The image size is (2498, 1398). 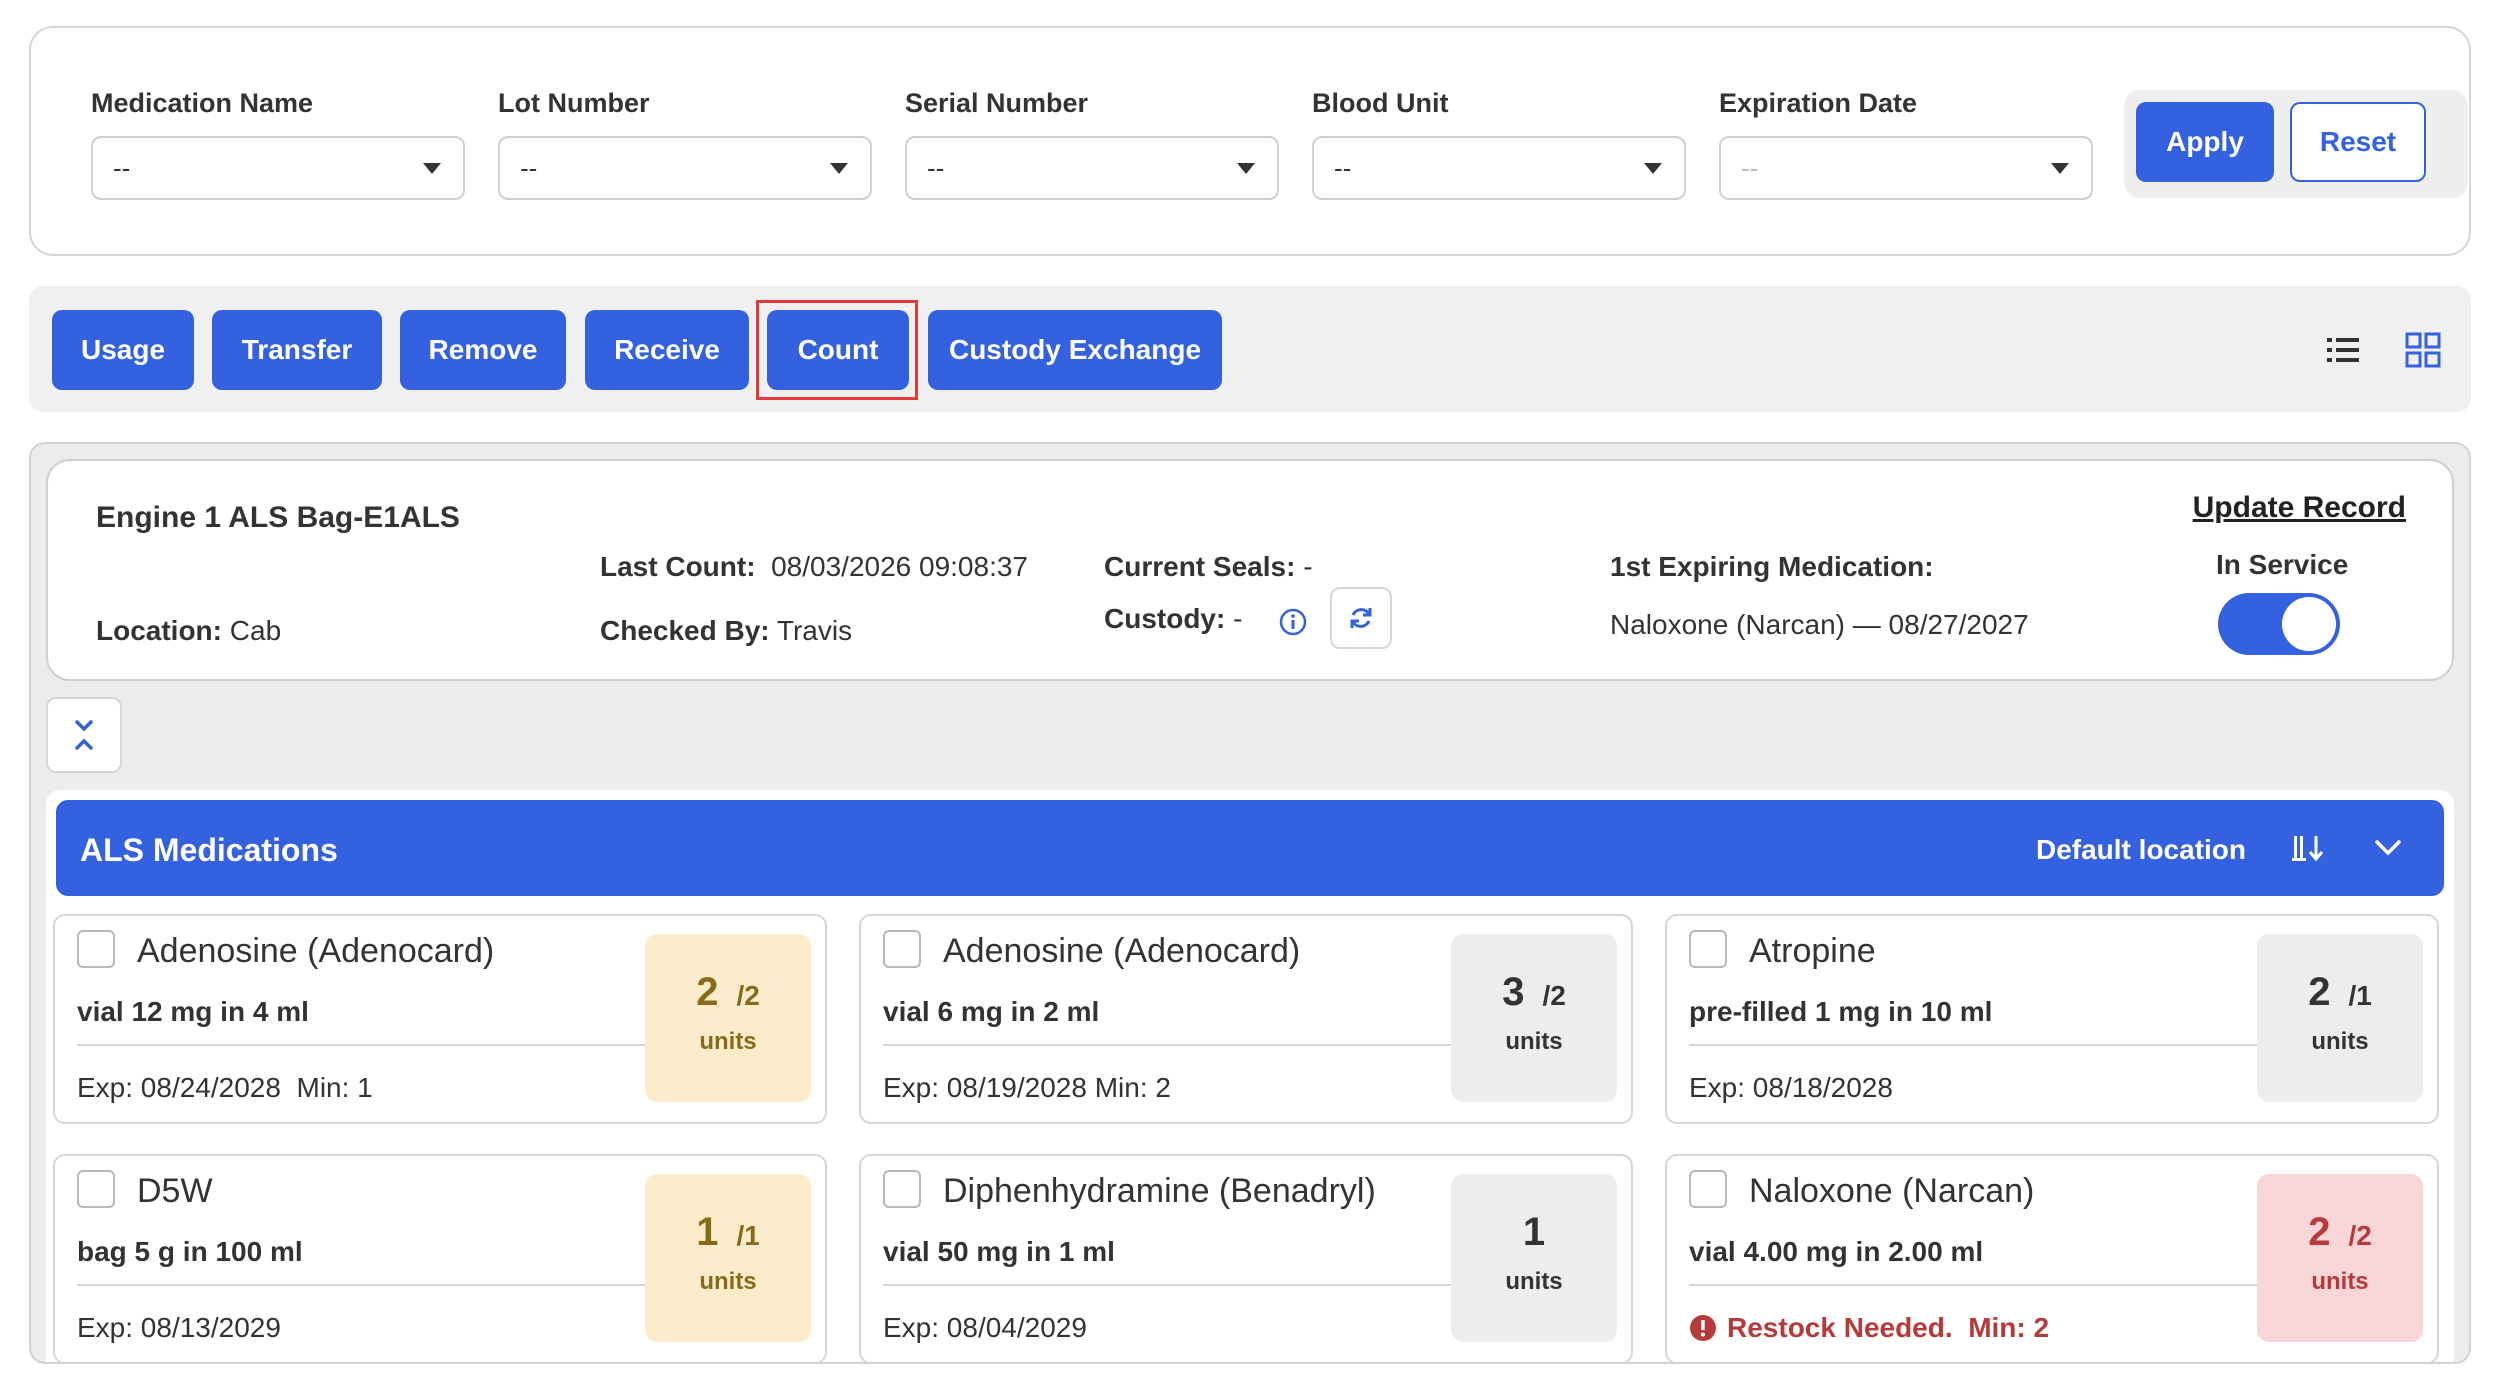 What do you see at coordinates (123, 350) in the screenshot?
I see `usage-button: Usage` at bounding box center [123, 350].